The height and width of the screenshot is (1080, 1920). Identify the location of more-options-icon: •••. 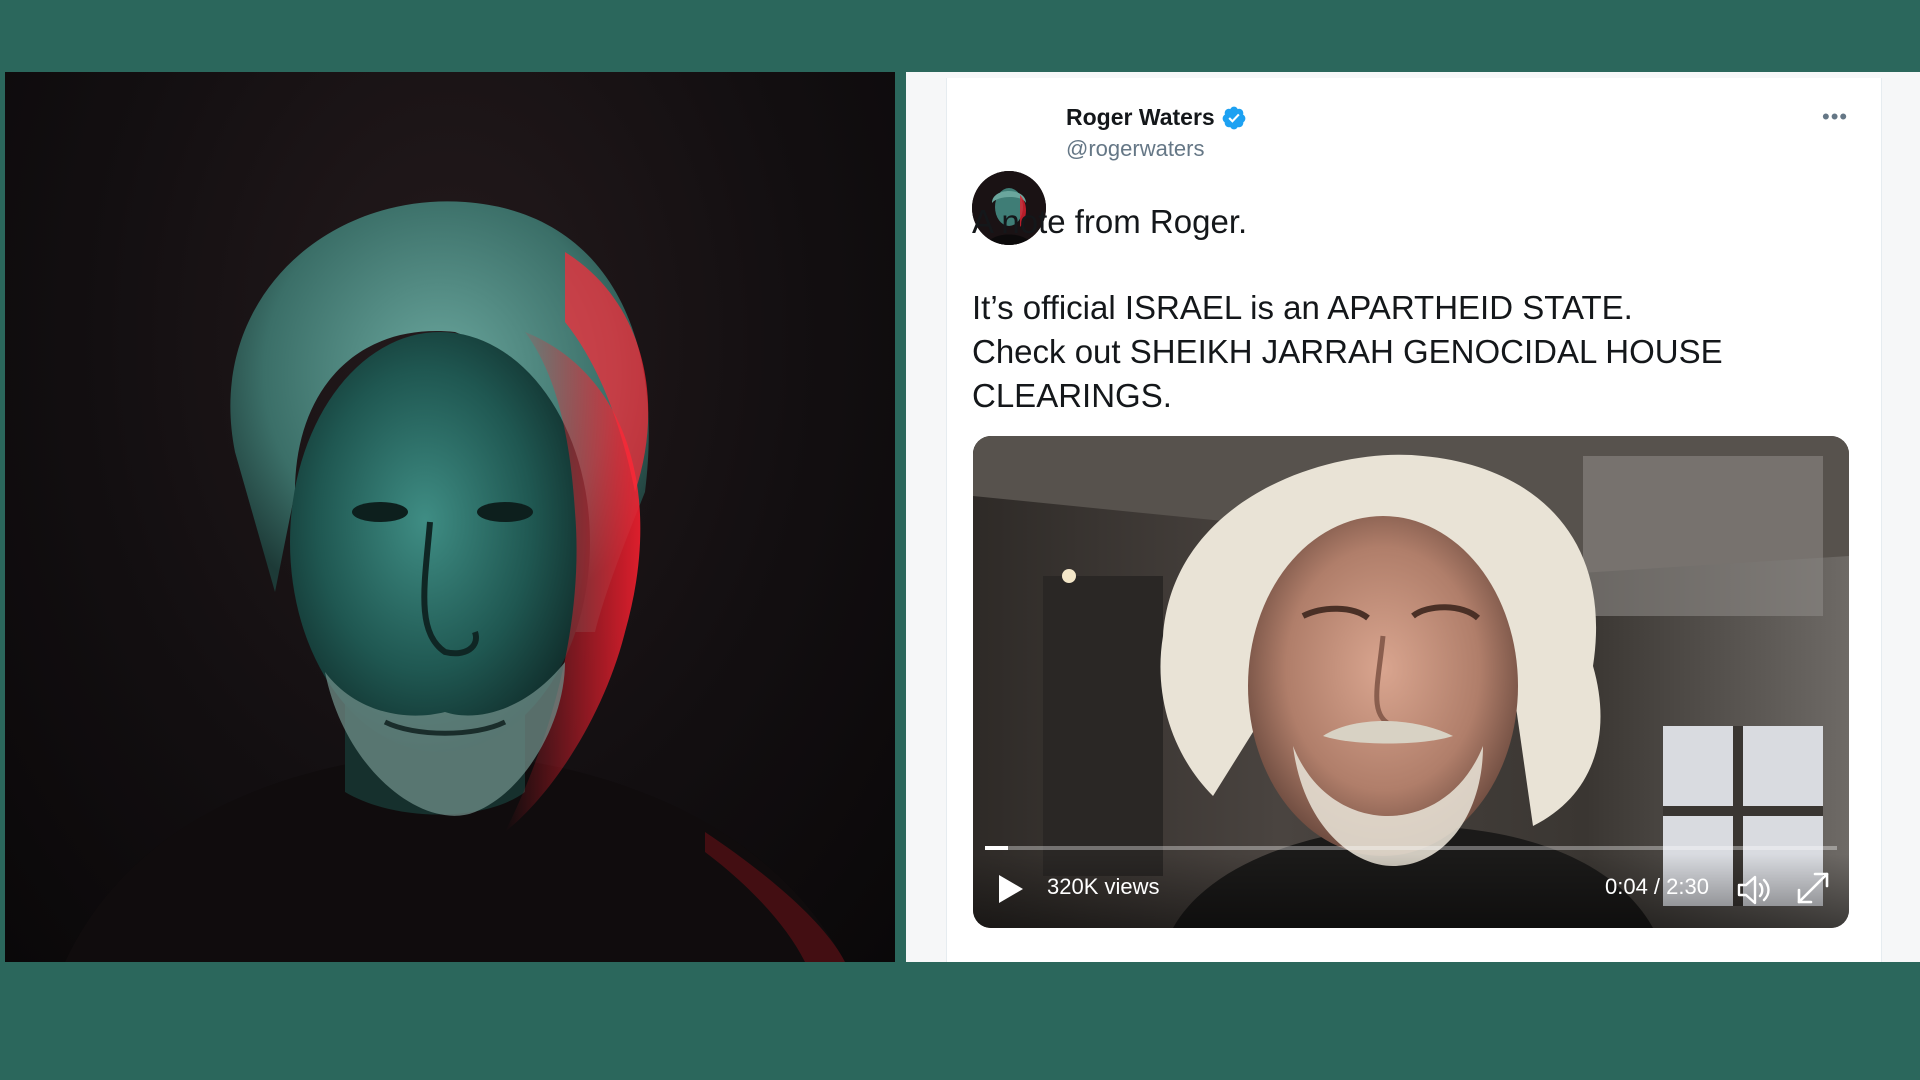
(1835, 117).